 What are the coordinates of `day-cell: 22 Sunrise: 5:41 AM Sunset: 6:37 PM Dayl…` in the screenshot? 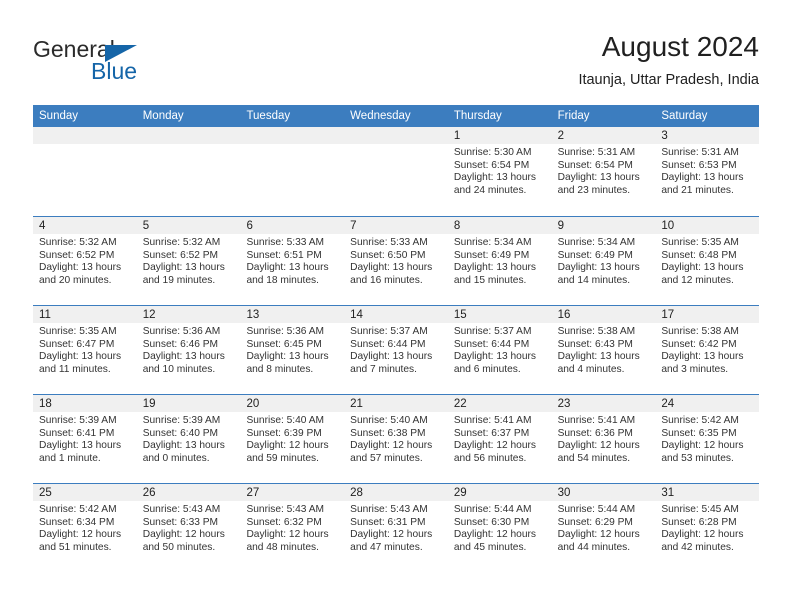 It's located at (499, 439).